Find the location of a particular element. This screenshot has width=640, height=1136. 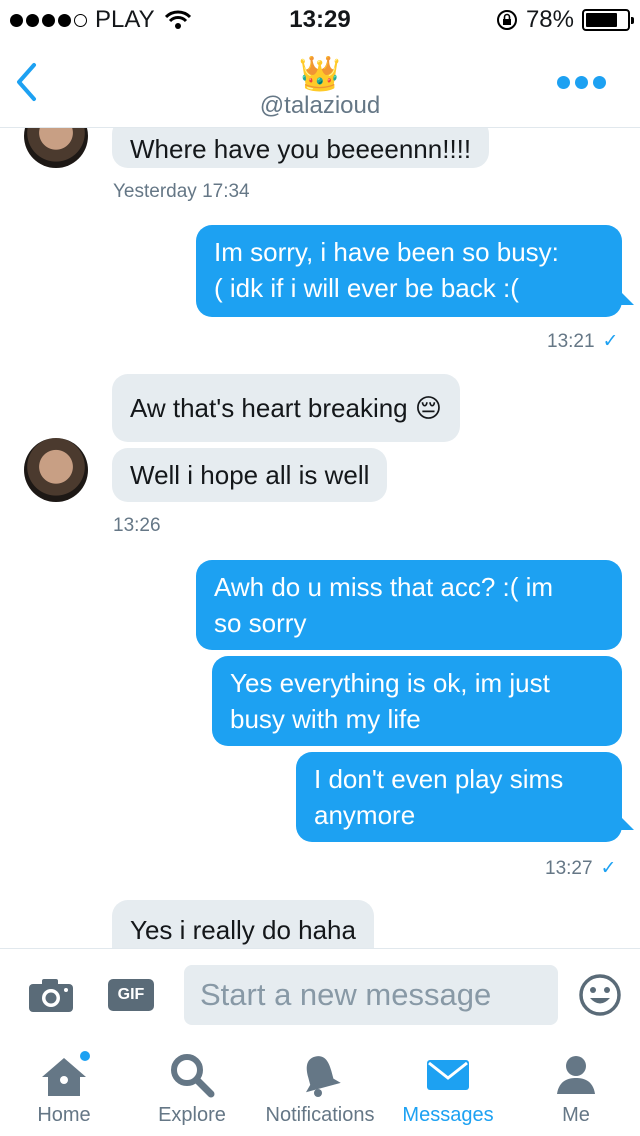

conversation-handle: @talazioud is located at coordinates (320, 106).